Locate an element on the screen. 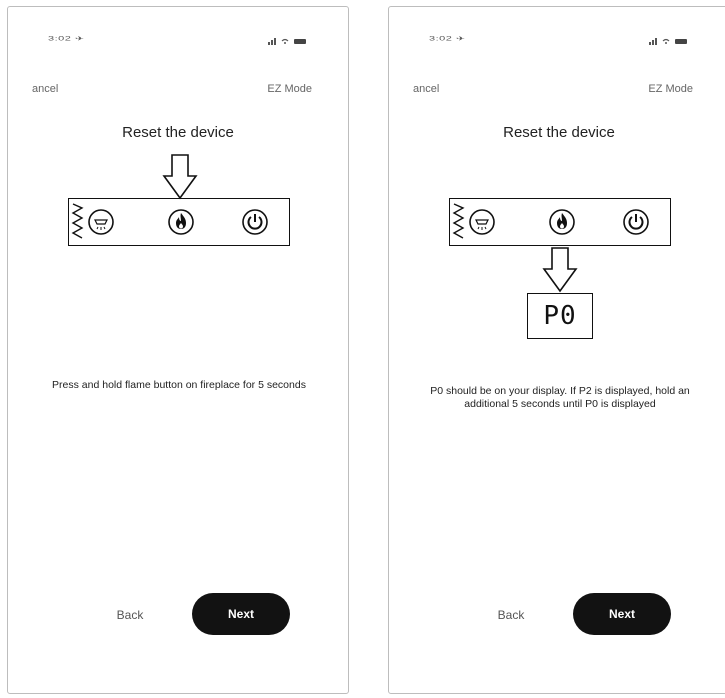  fireplace-display: P0 is located at coordinates (560, 316).